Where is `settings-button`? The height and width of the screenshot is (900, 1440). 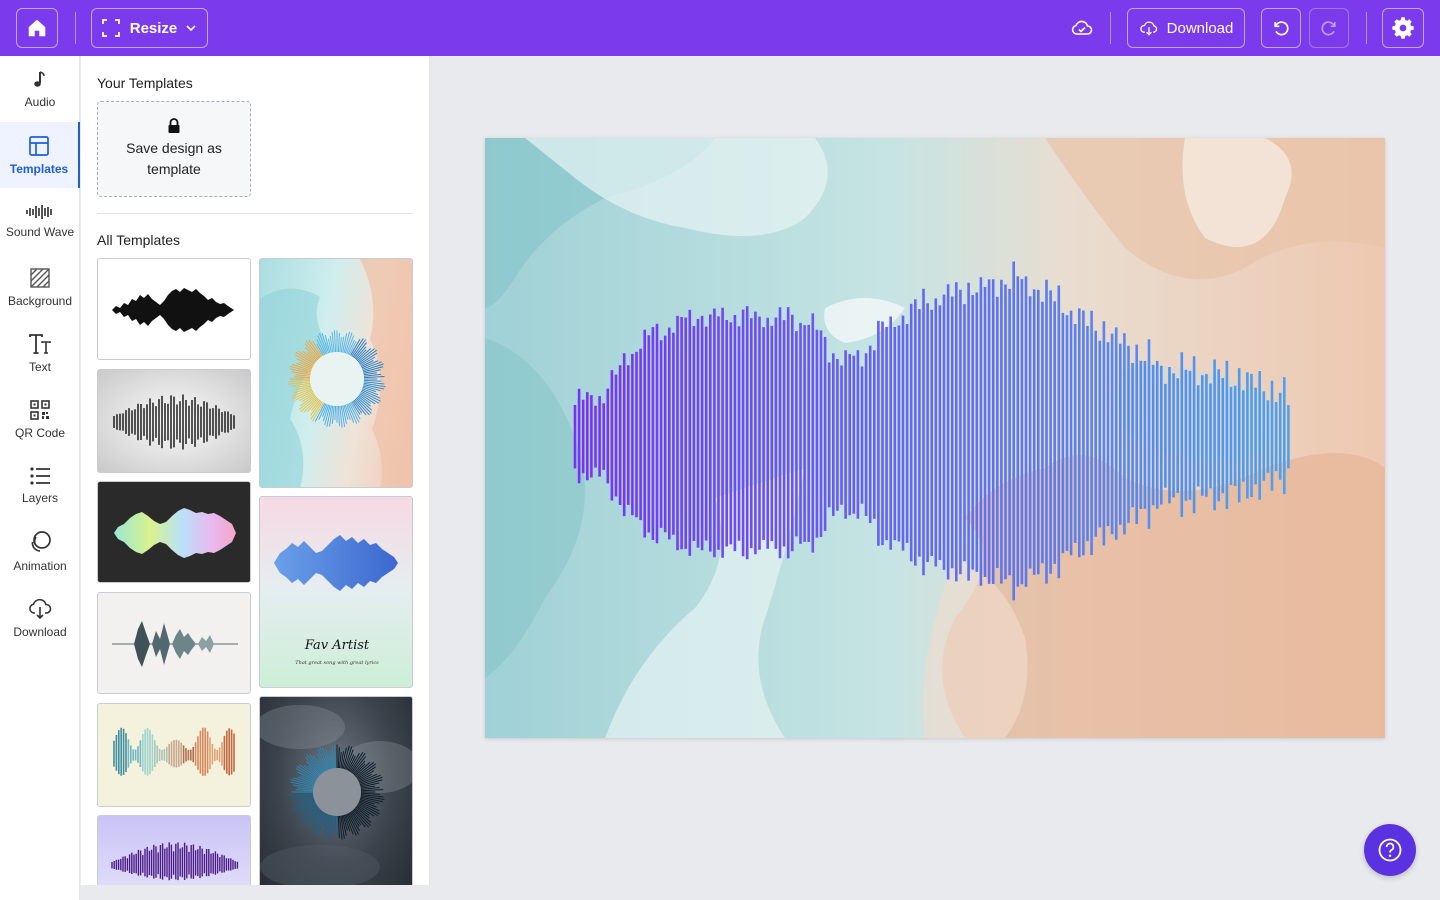
settings-button is located at coordinates (1403, 28).